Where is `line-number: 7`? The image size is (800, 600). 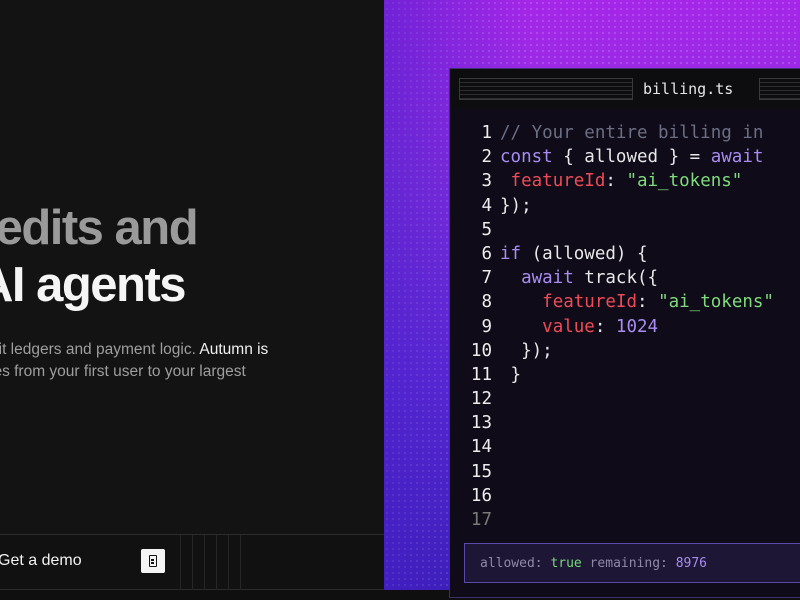
line-number: 7 is located at coordinates (486, 278).